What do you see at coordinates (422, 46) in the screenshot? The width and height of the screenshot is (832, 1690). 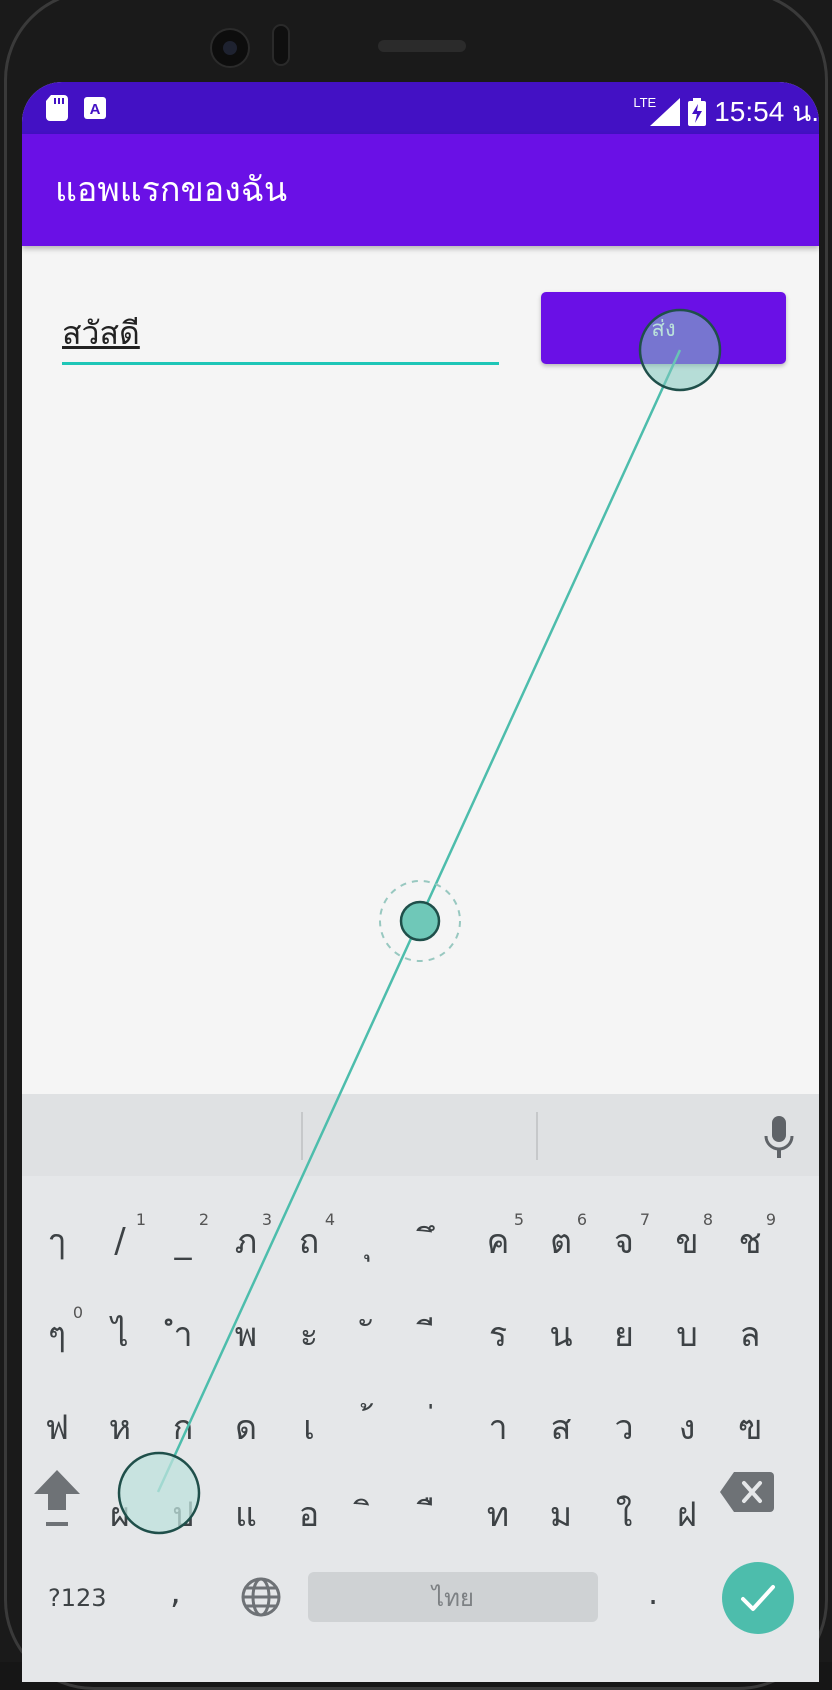 I see `earpiece-speaker` at bounding box center [422, 46].